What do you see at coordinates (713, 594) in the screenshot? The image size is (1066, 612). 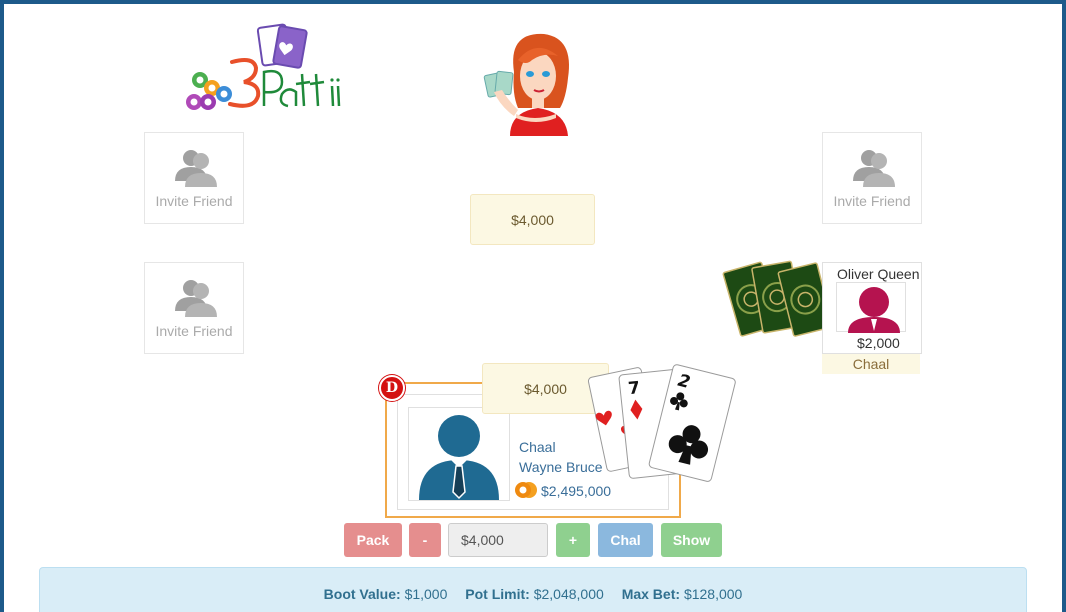 I see `max-bet-value: $128,000` at bounding box center [713, 594].